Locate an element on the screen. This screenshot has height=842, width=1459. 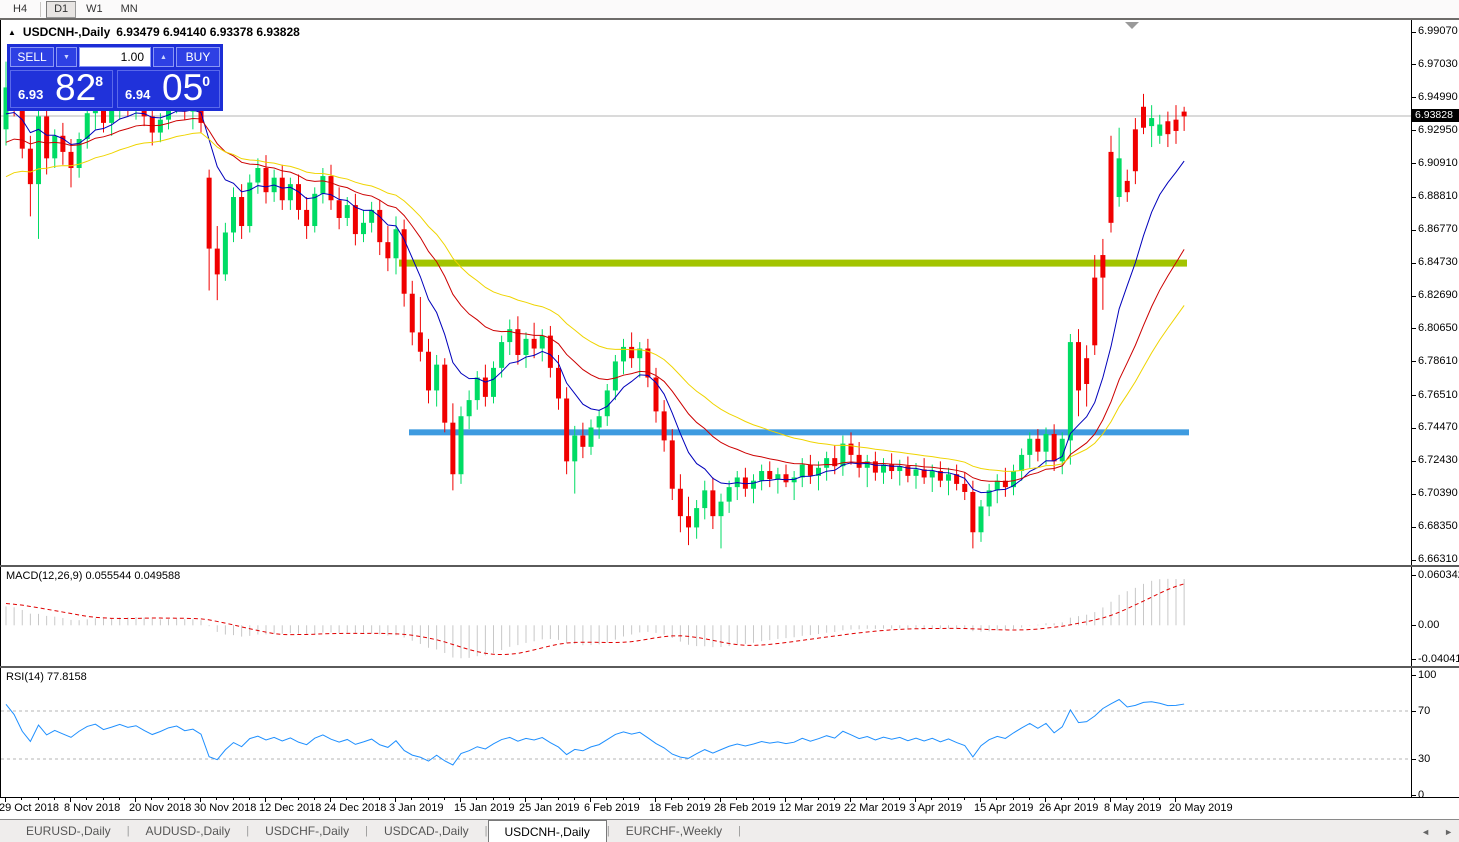
tab-usdcnh: USDCNH-,Daily is located at coordinates (547, 831).